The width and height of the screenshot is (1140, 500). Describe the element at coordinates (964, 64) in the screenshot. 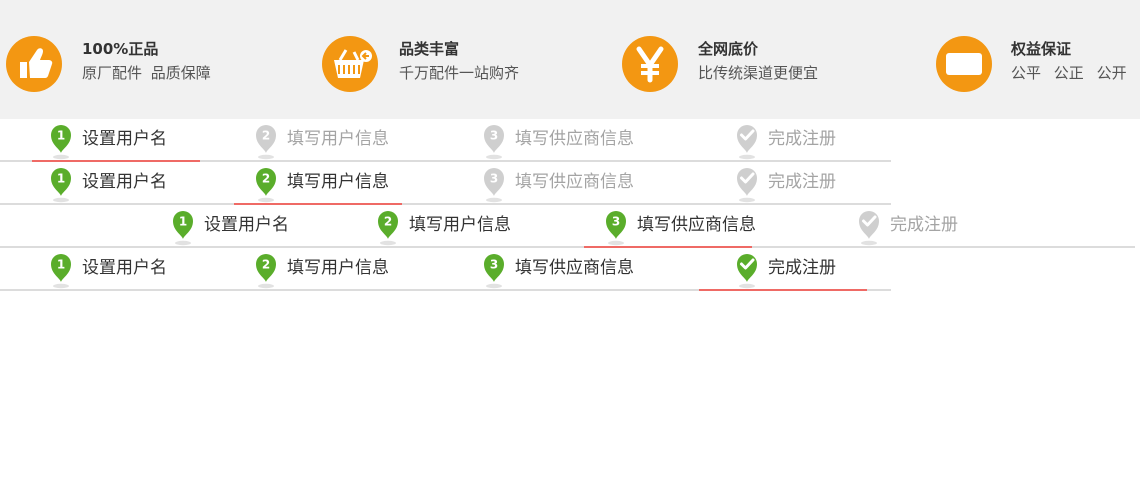

I see `card-icon` at that location.